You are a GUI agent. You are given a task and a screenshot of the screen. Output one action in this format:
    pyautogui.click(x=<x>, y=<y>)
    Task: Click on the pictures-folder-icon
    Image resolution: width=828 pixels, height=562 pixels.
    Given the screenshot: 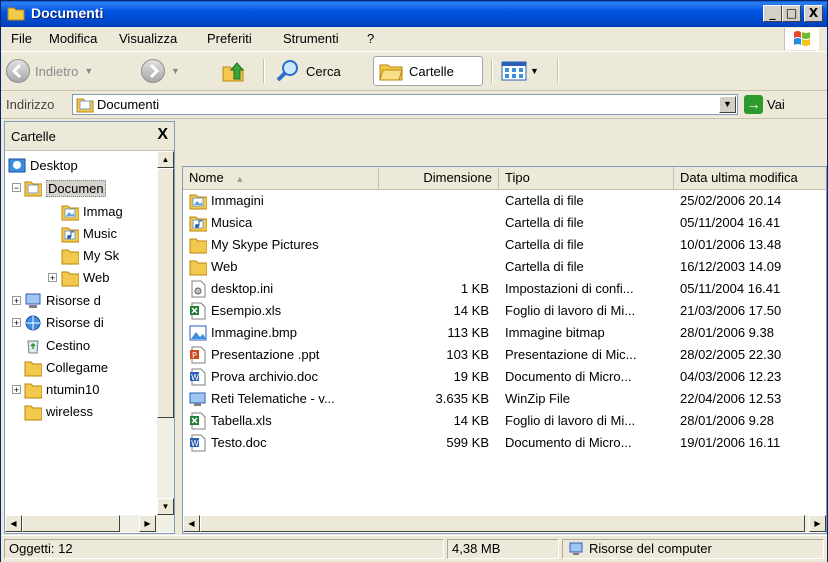 What is the action you would take?
    pyautogui.click(x=198, y=202)
    